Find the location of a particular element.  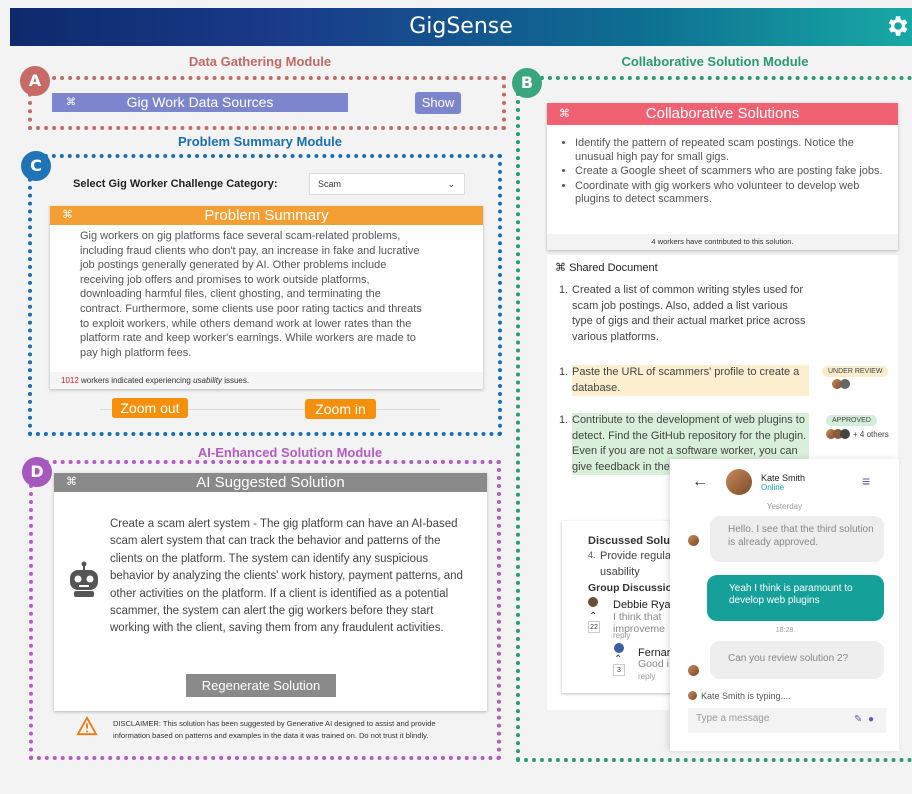

module-c-badge: C is located at coordinates (36, 166).